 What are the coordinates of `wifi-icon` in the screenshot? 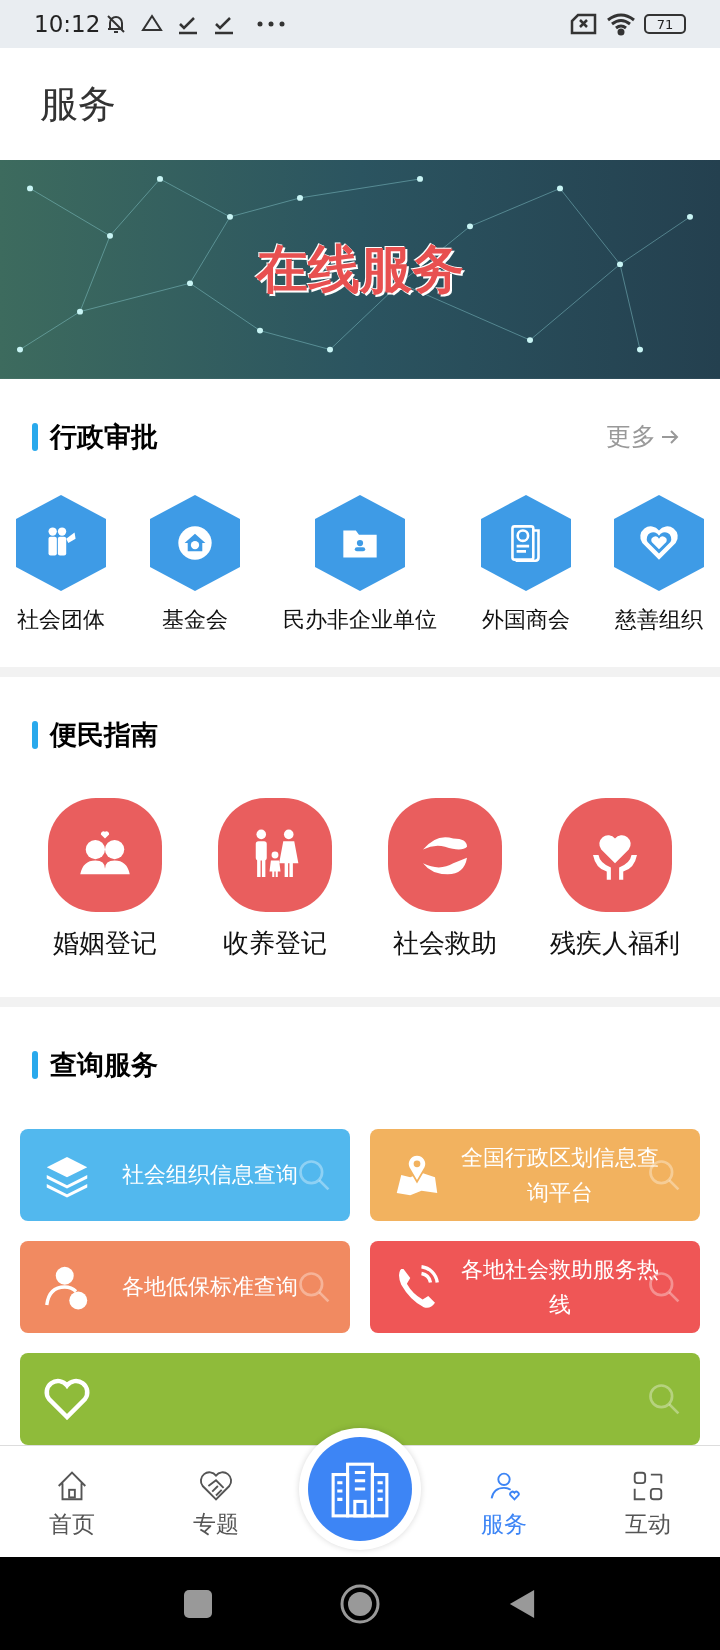 It's located at (621, 24).